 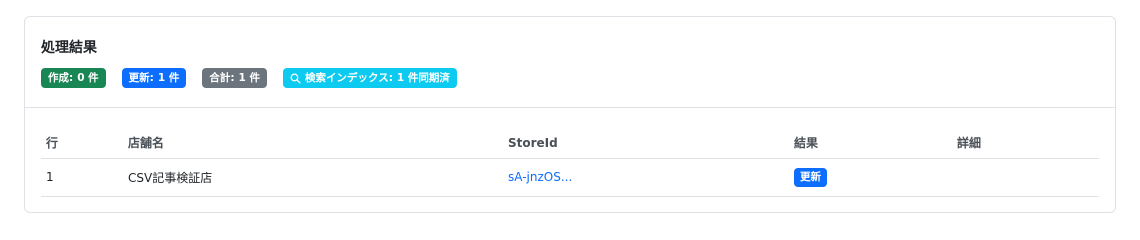 I want to click on table-header-row: 行 店舗名 StoreId 結果 詳細, so click(x=570, y=143).